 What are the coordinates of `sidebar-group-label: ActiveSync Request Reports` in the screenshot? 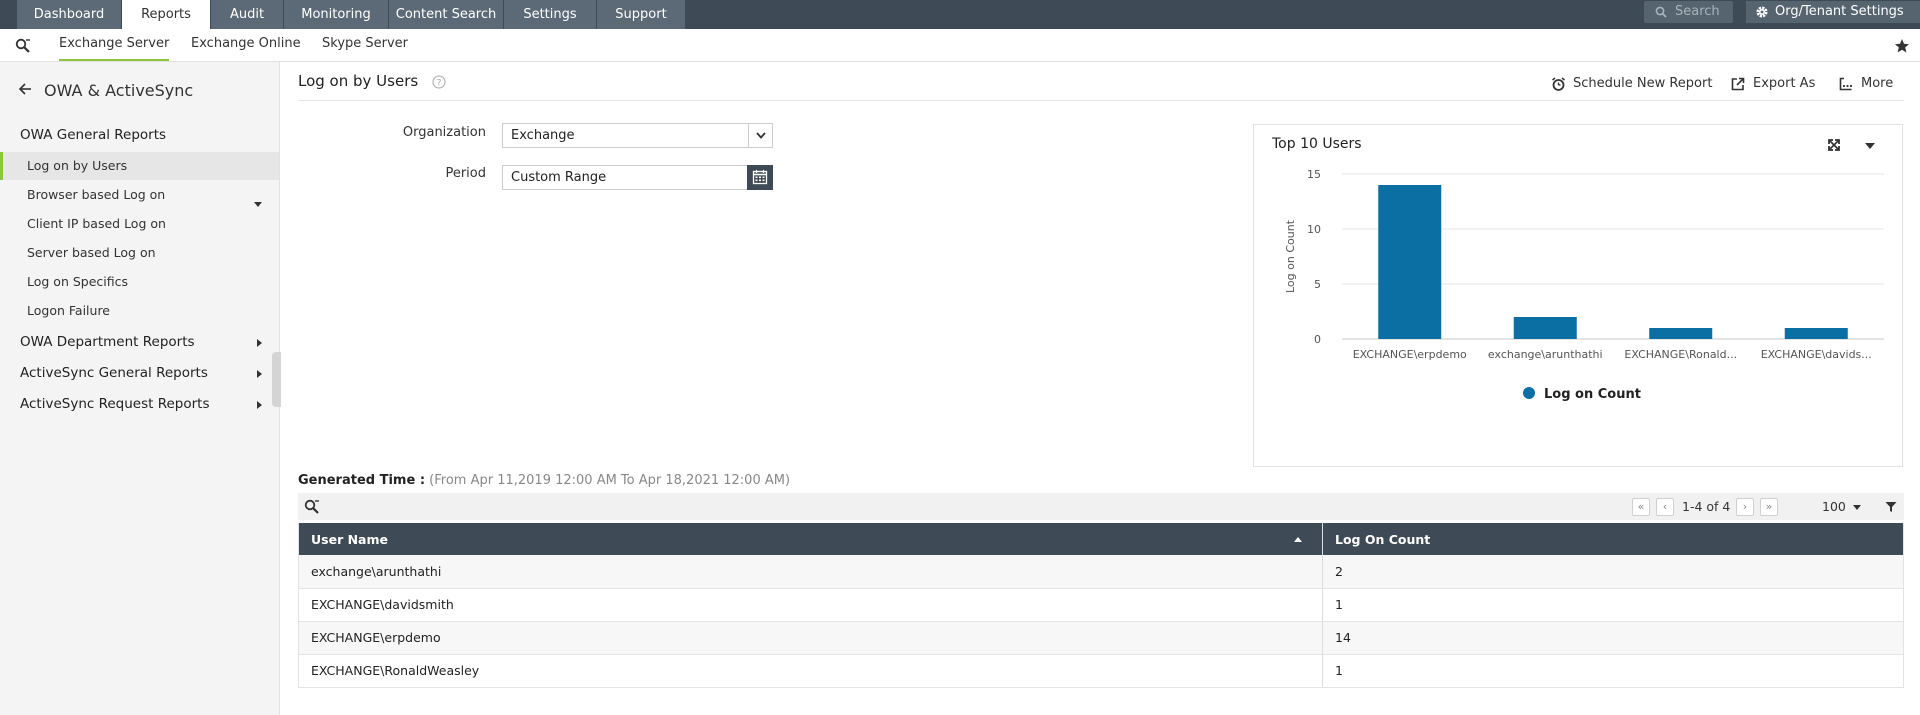 It's located at (115, 404).